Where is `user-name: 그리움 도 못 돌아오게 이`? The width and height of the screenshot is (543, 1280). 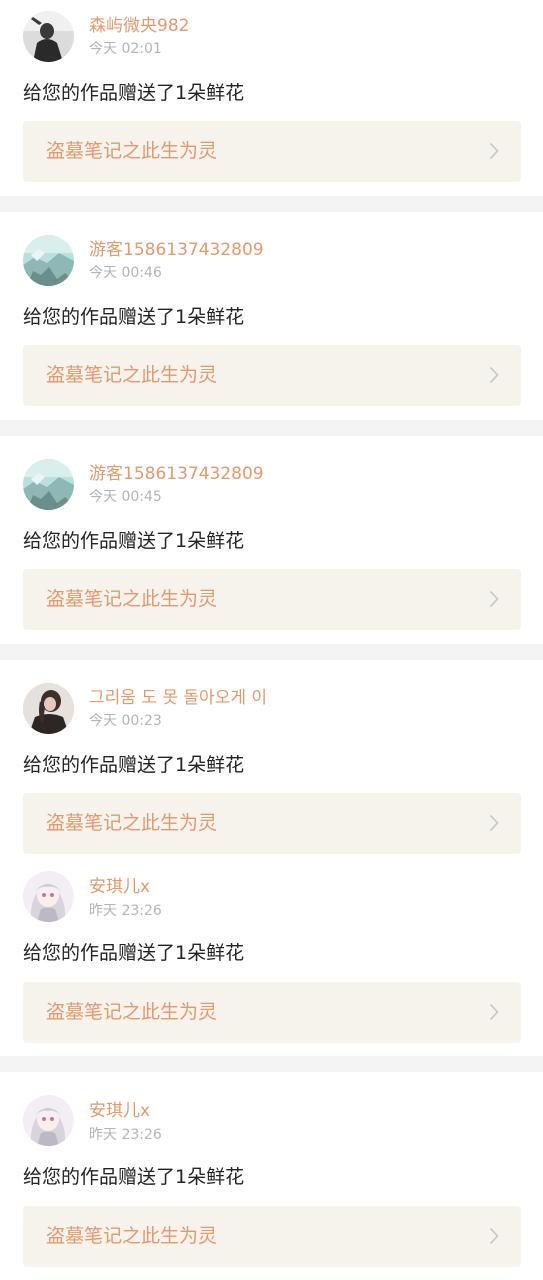
user-name: 그리움 도 못 돌아오게 이 is located at coordinates (178, 698).